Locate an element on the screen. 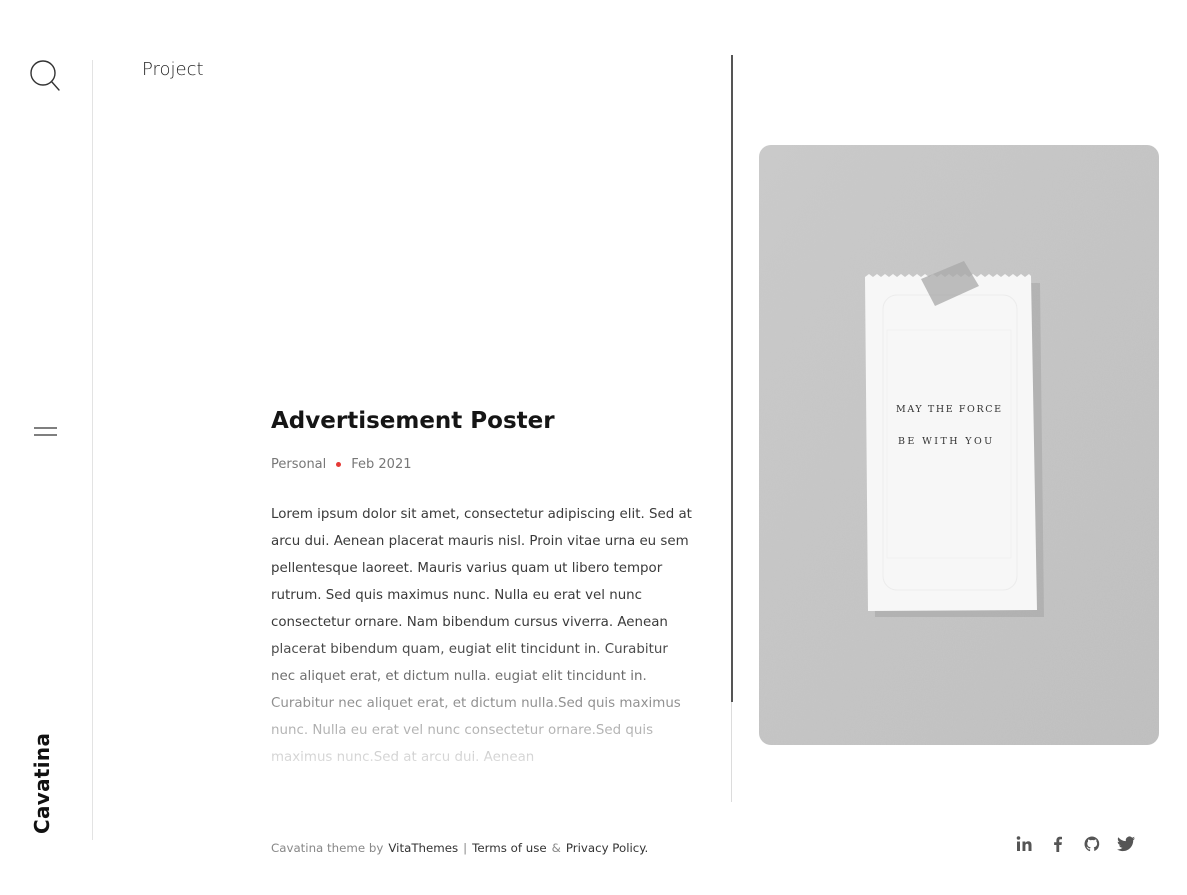 The height and width of the screenshot is (895, 1187). note-line-2: BE WITH YOU is located at coordinates (946, 441).